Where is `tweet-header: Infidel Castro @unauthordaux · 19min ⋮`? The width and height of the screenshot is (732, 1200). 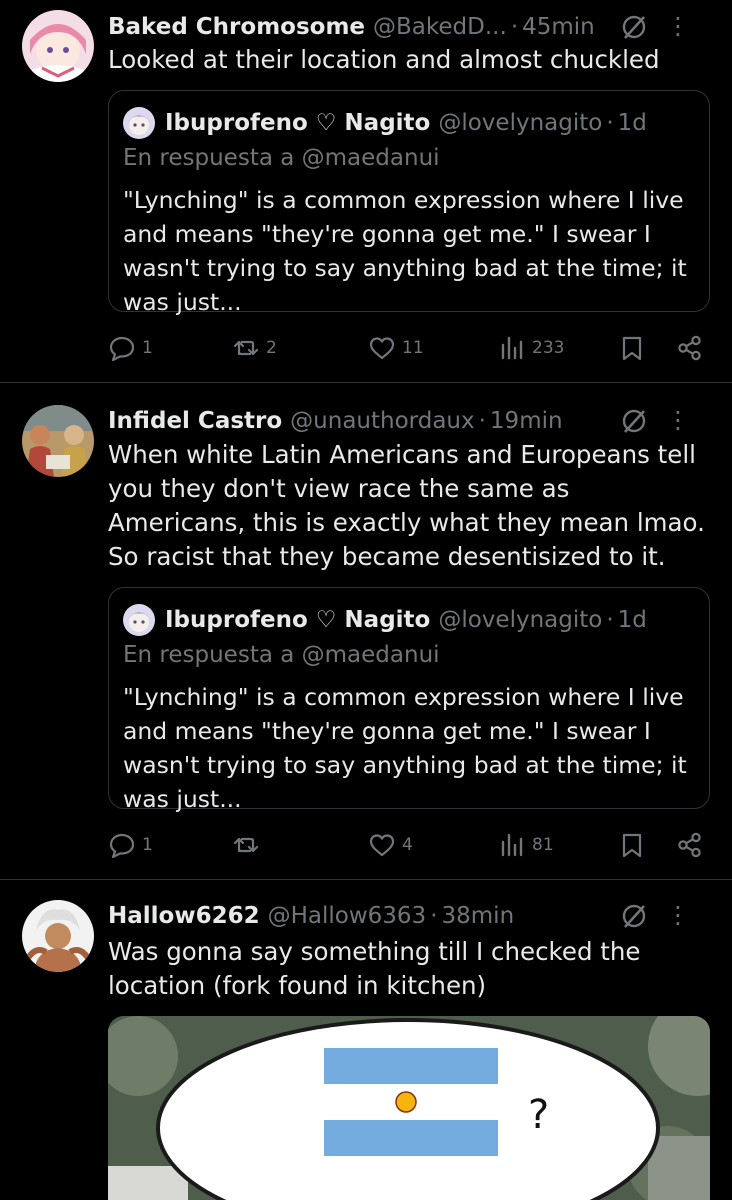 tweet-header: Infidel Castro @unauthordaux · 19min ⋮ is located at coordinates (410, 421).